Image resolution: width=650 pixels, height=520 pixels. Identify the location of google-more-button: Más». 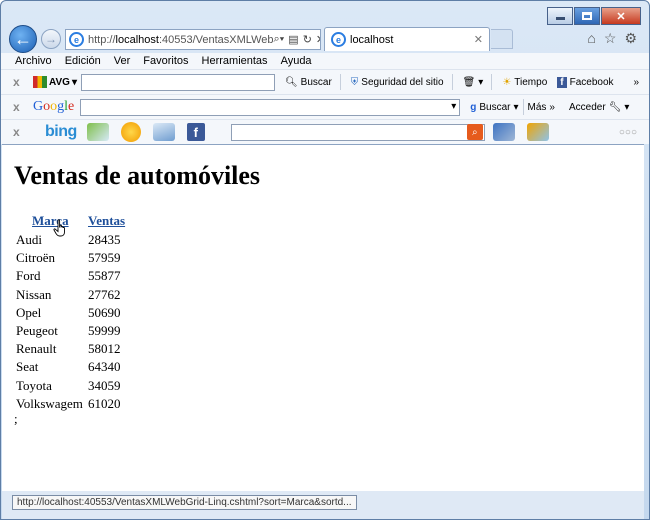
(541, 107).